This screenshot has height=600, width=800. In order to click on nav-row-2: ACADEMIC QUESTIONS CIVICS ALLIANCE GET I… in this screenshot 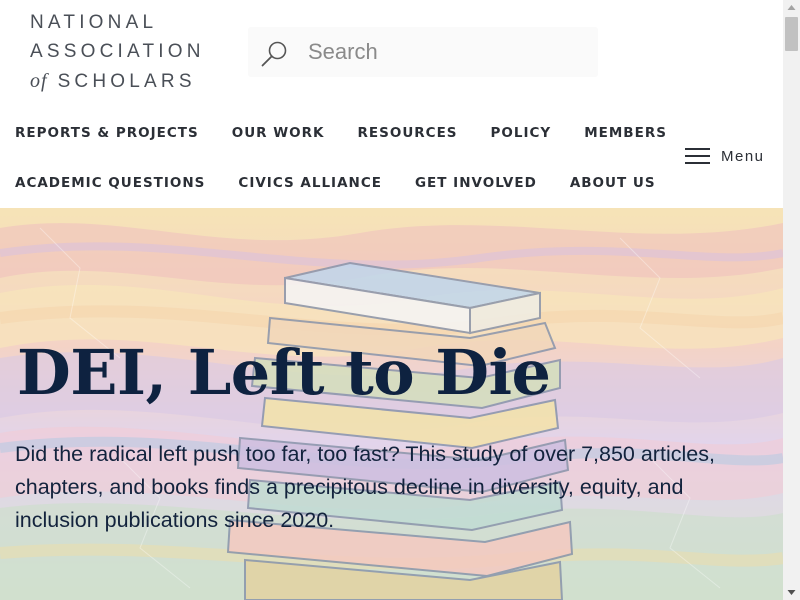, I will do `click(352, 183)`.